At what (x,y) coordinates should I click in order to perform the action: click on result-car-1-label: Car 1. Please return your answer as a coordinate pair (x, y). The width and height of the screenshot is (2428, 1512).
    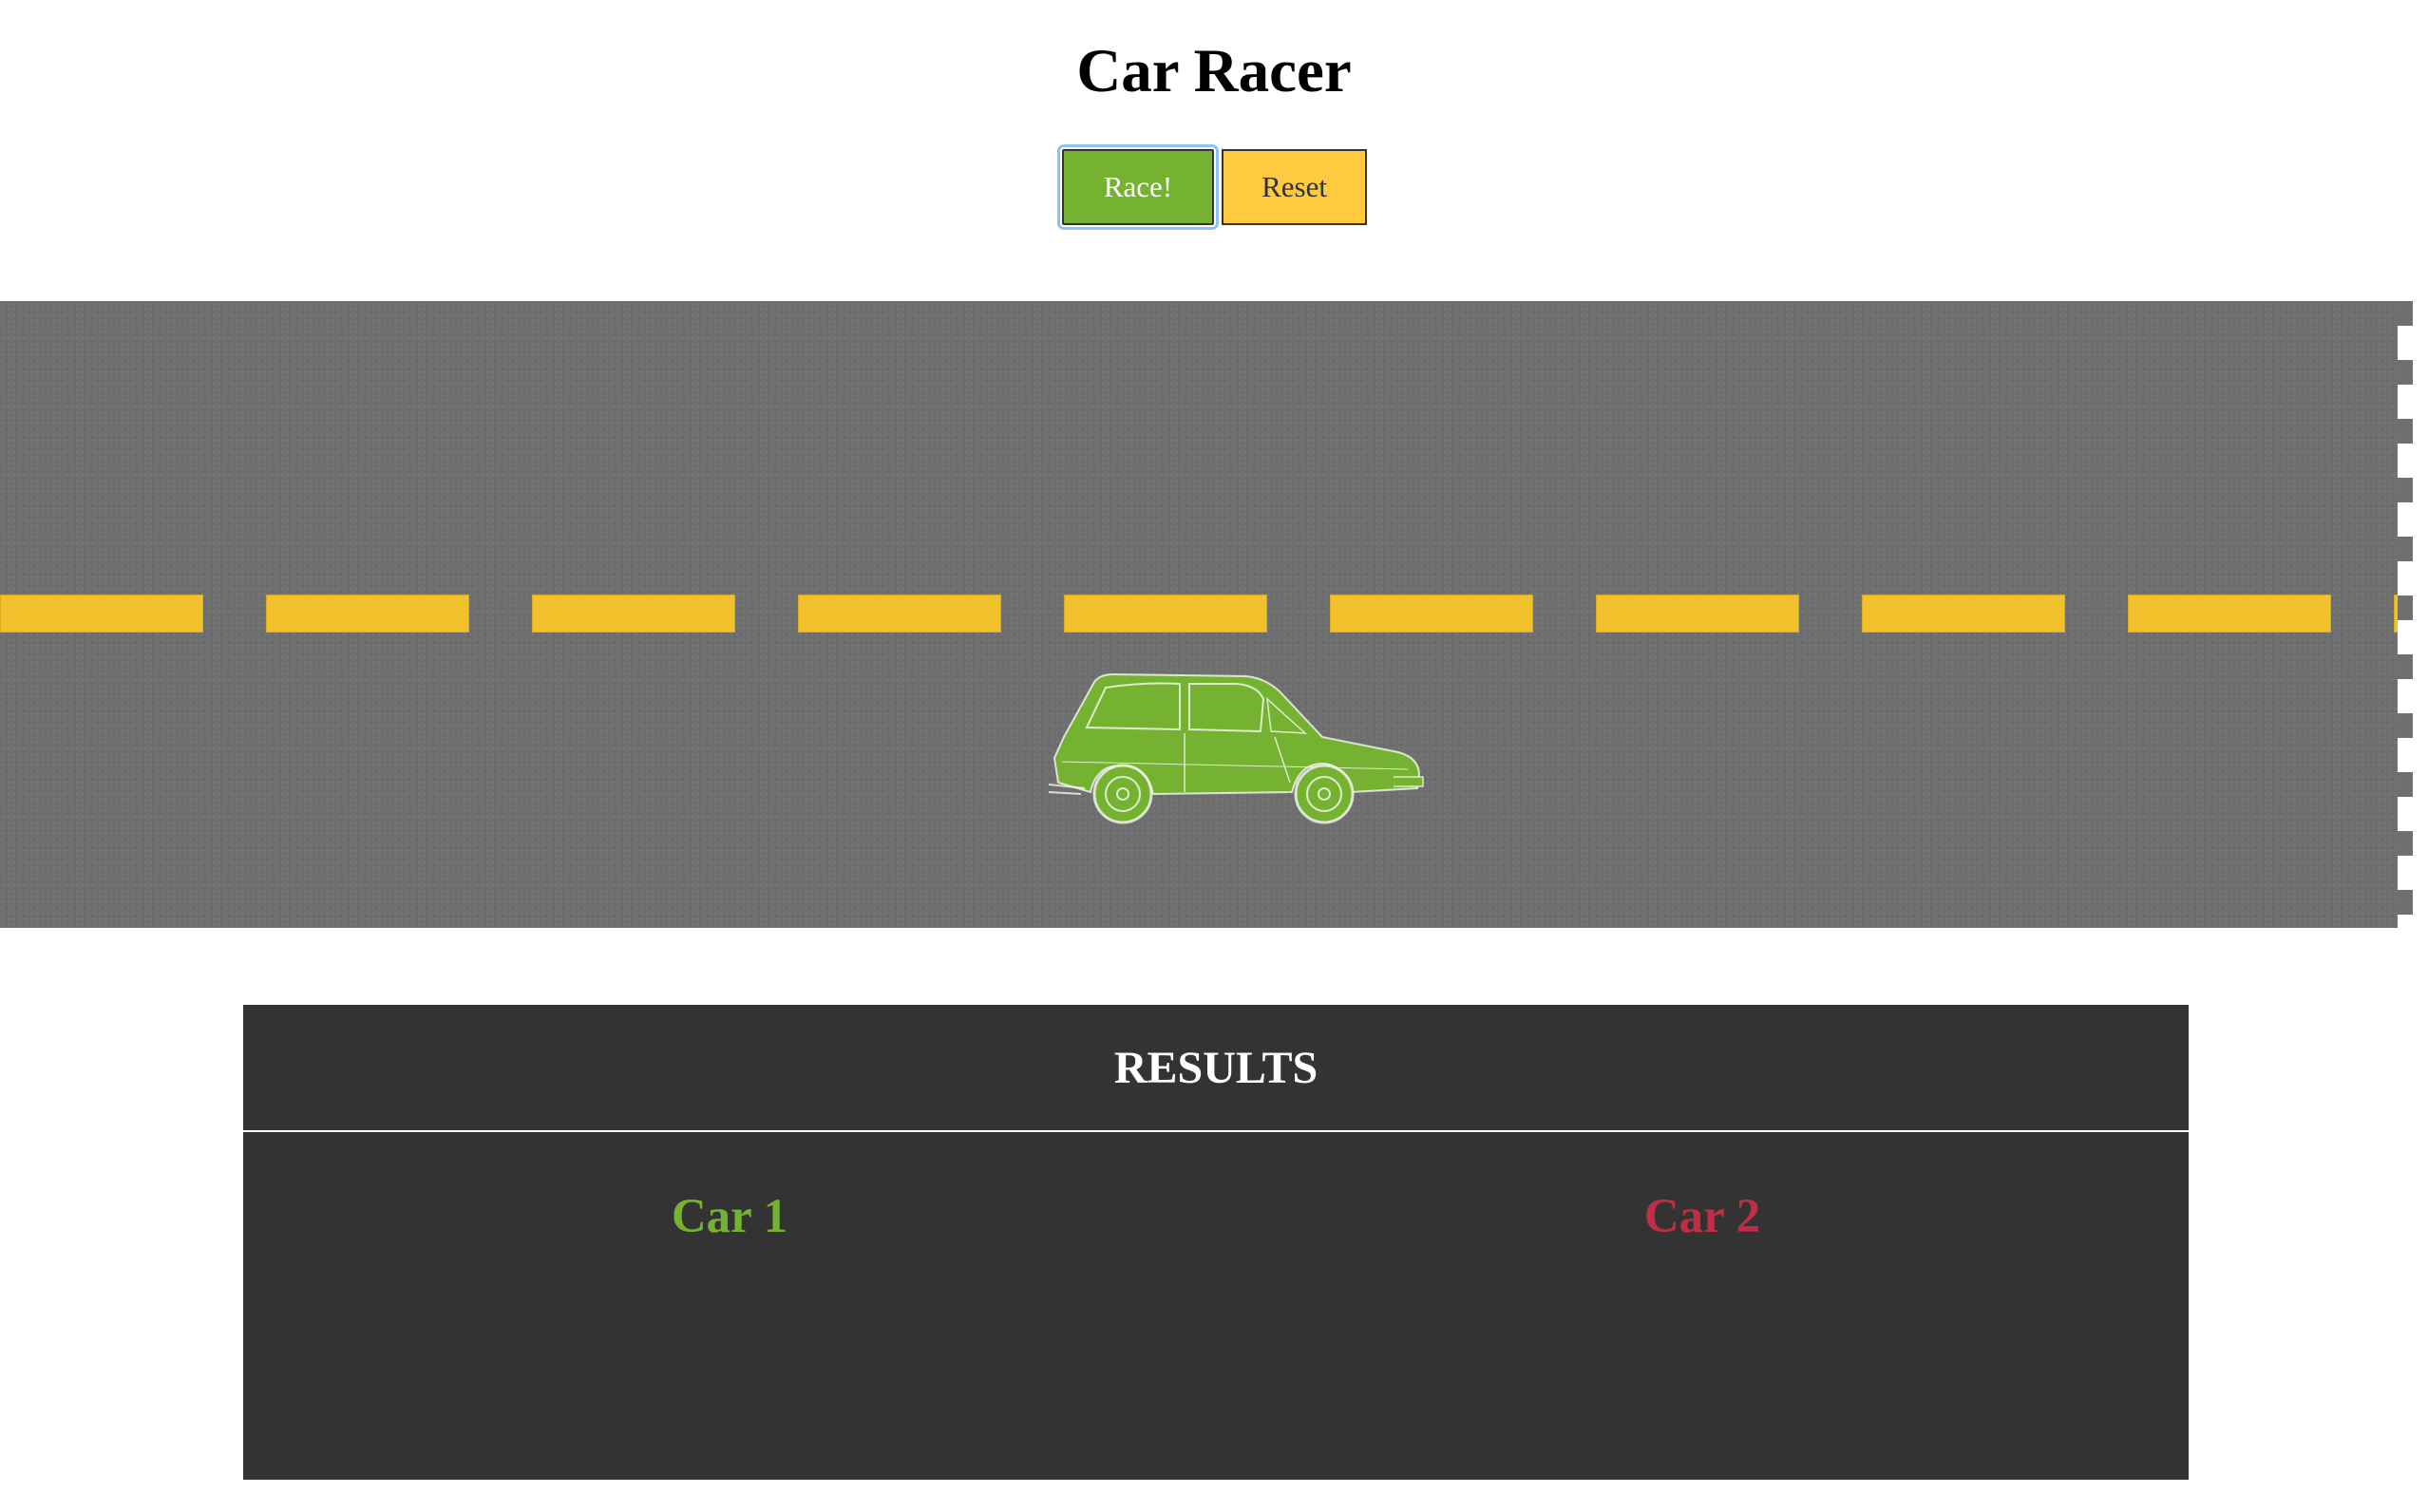
    Looking at the image, I should click on (729, 1217).